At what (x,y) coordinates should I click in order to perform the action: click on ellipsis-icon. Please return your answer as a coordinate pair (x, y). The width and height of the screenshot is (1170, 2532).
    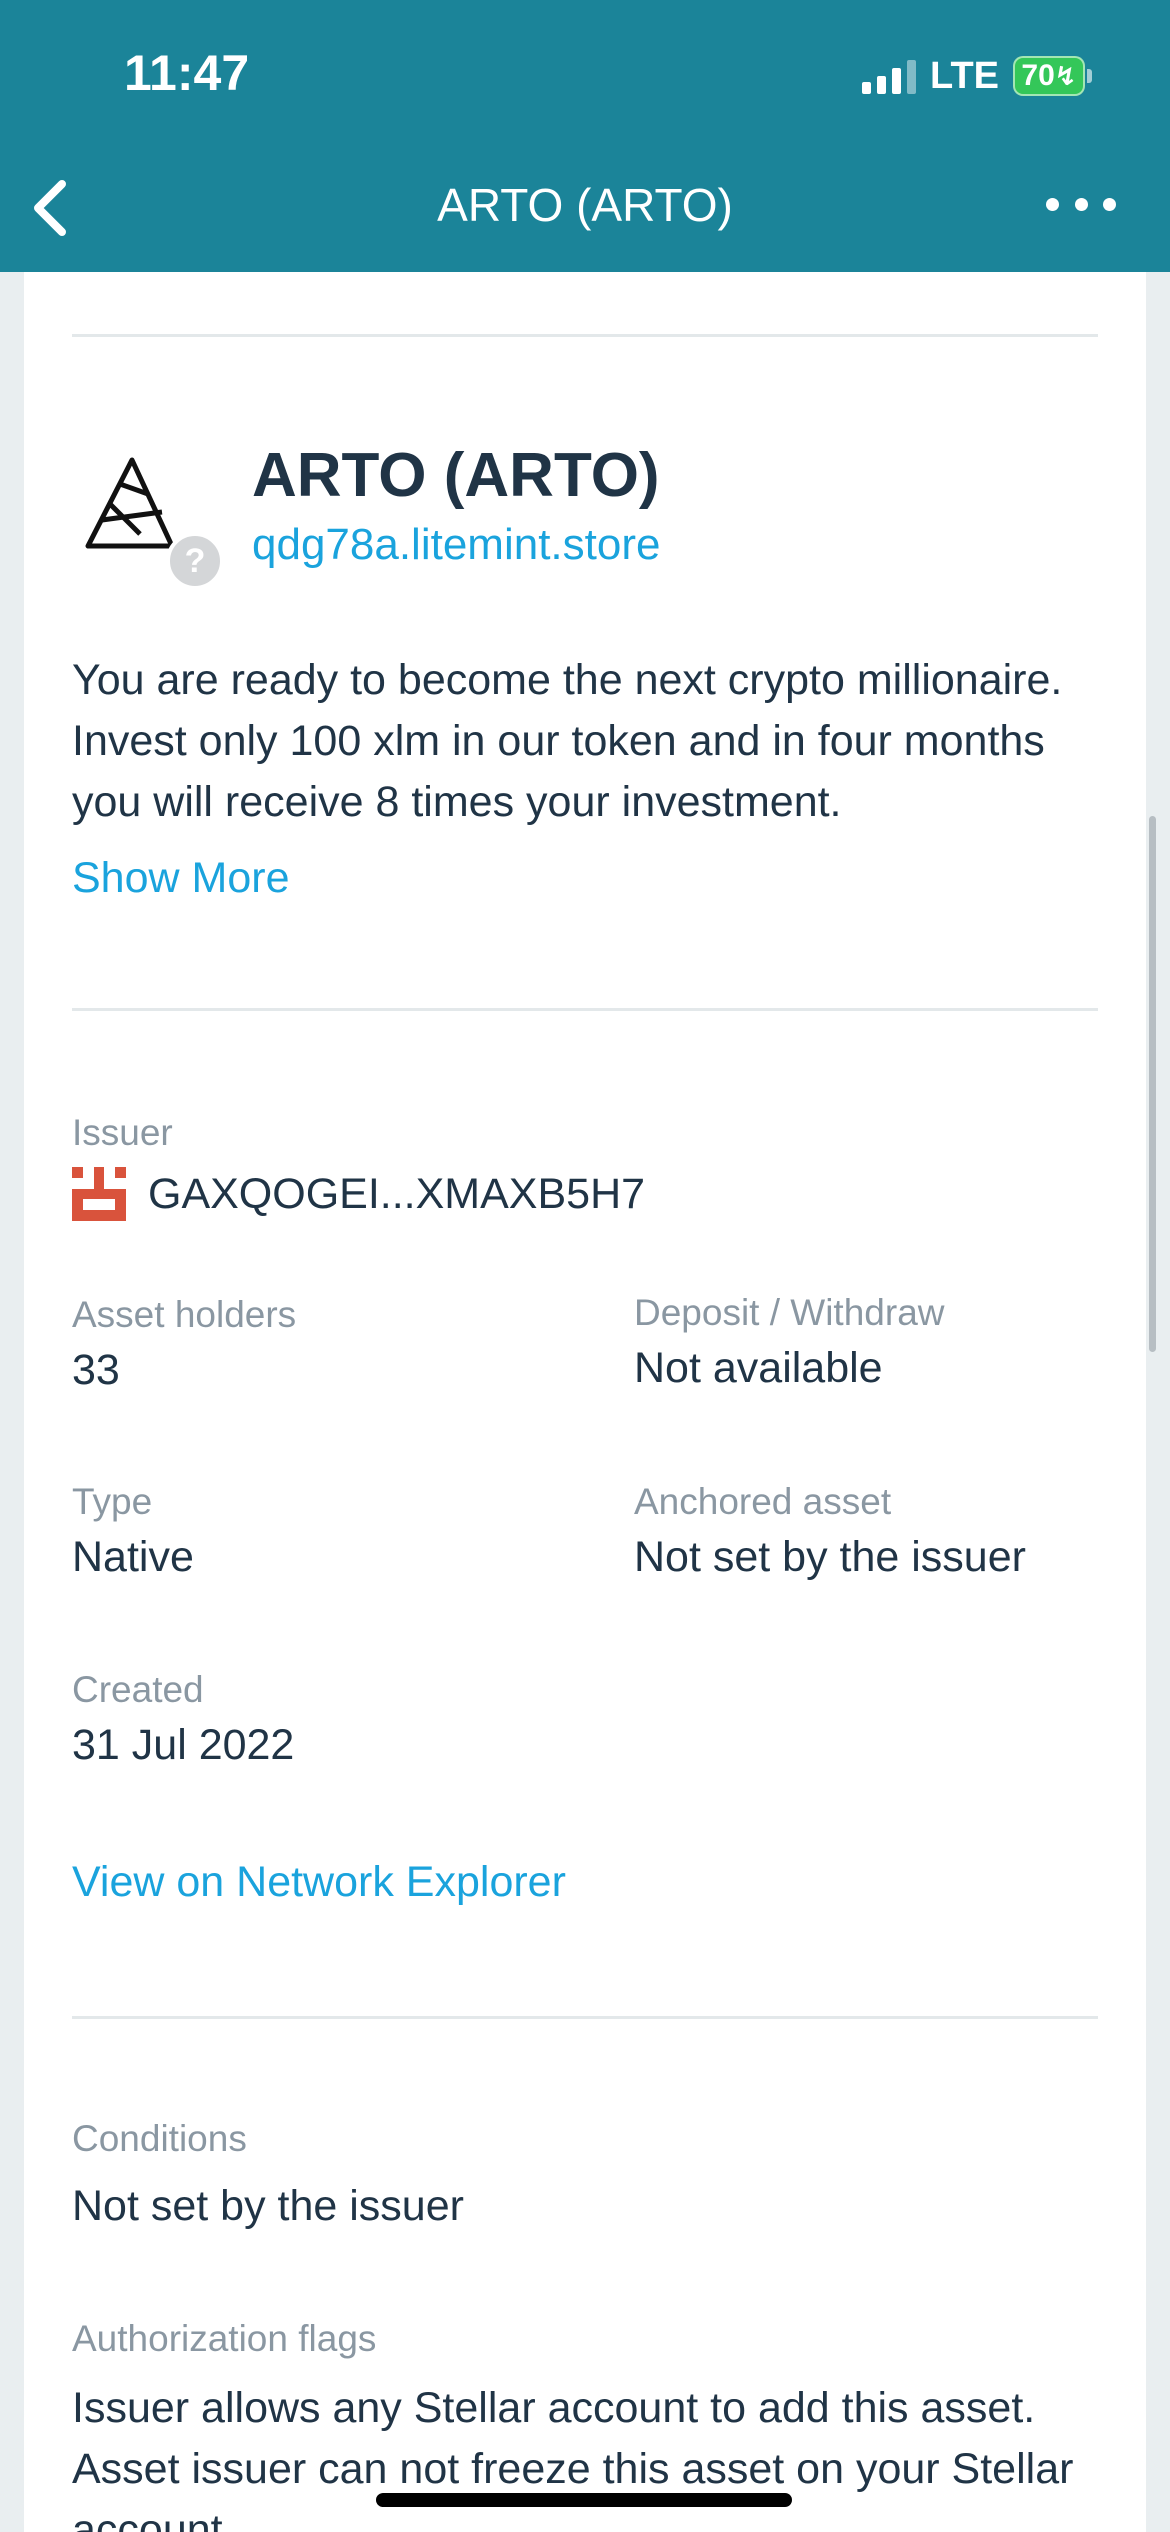
    Looking at the image, I should click on (1081, 204).